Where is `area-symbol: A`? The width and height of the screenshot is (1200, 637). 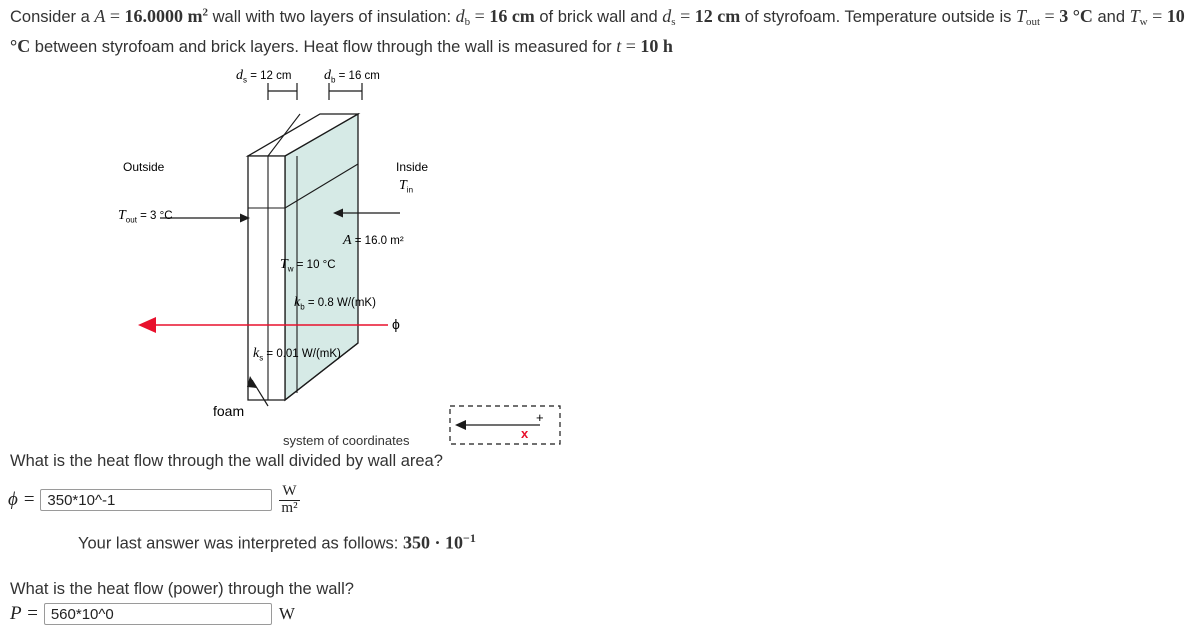
area-symbol: A is located at coordinates (100, 16).